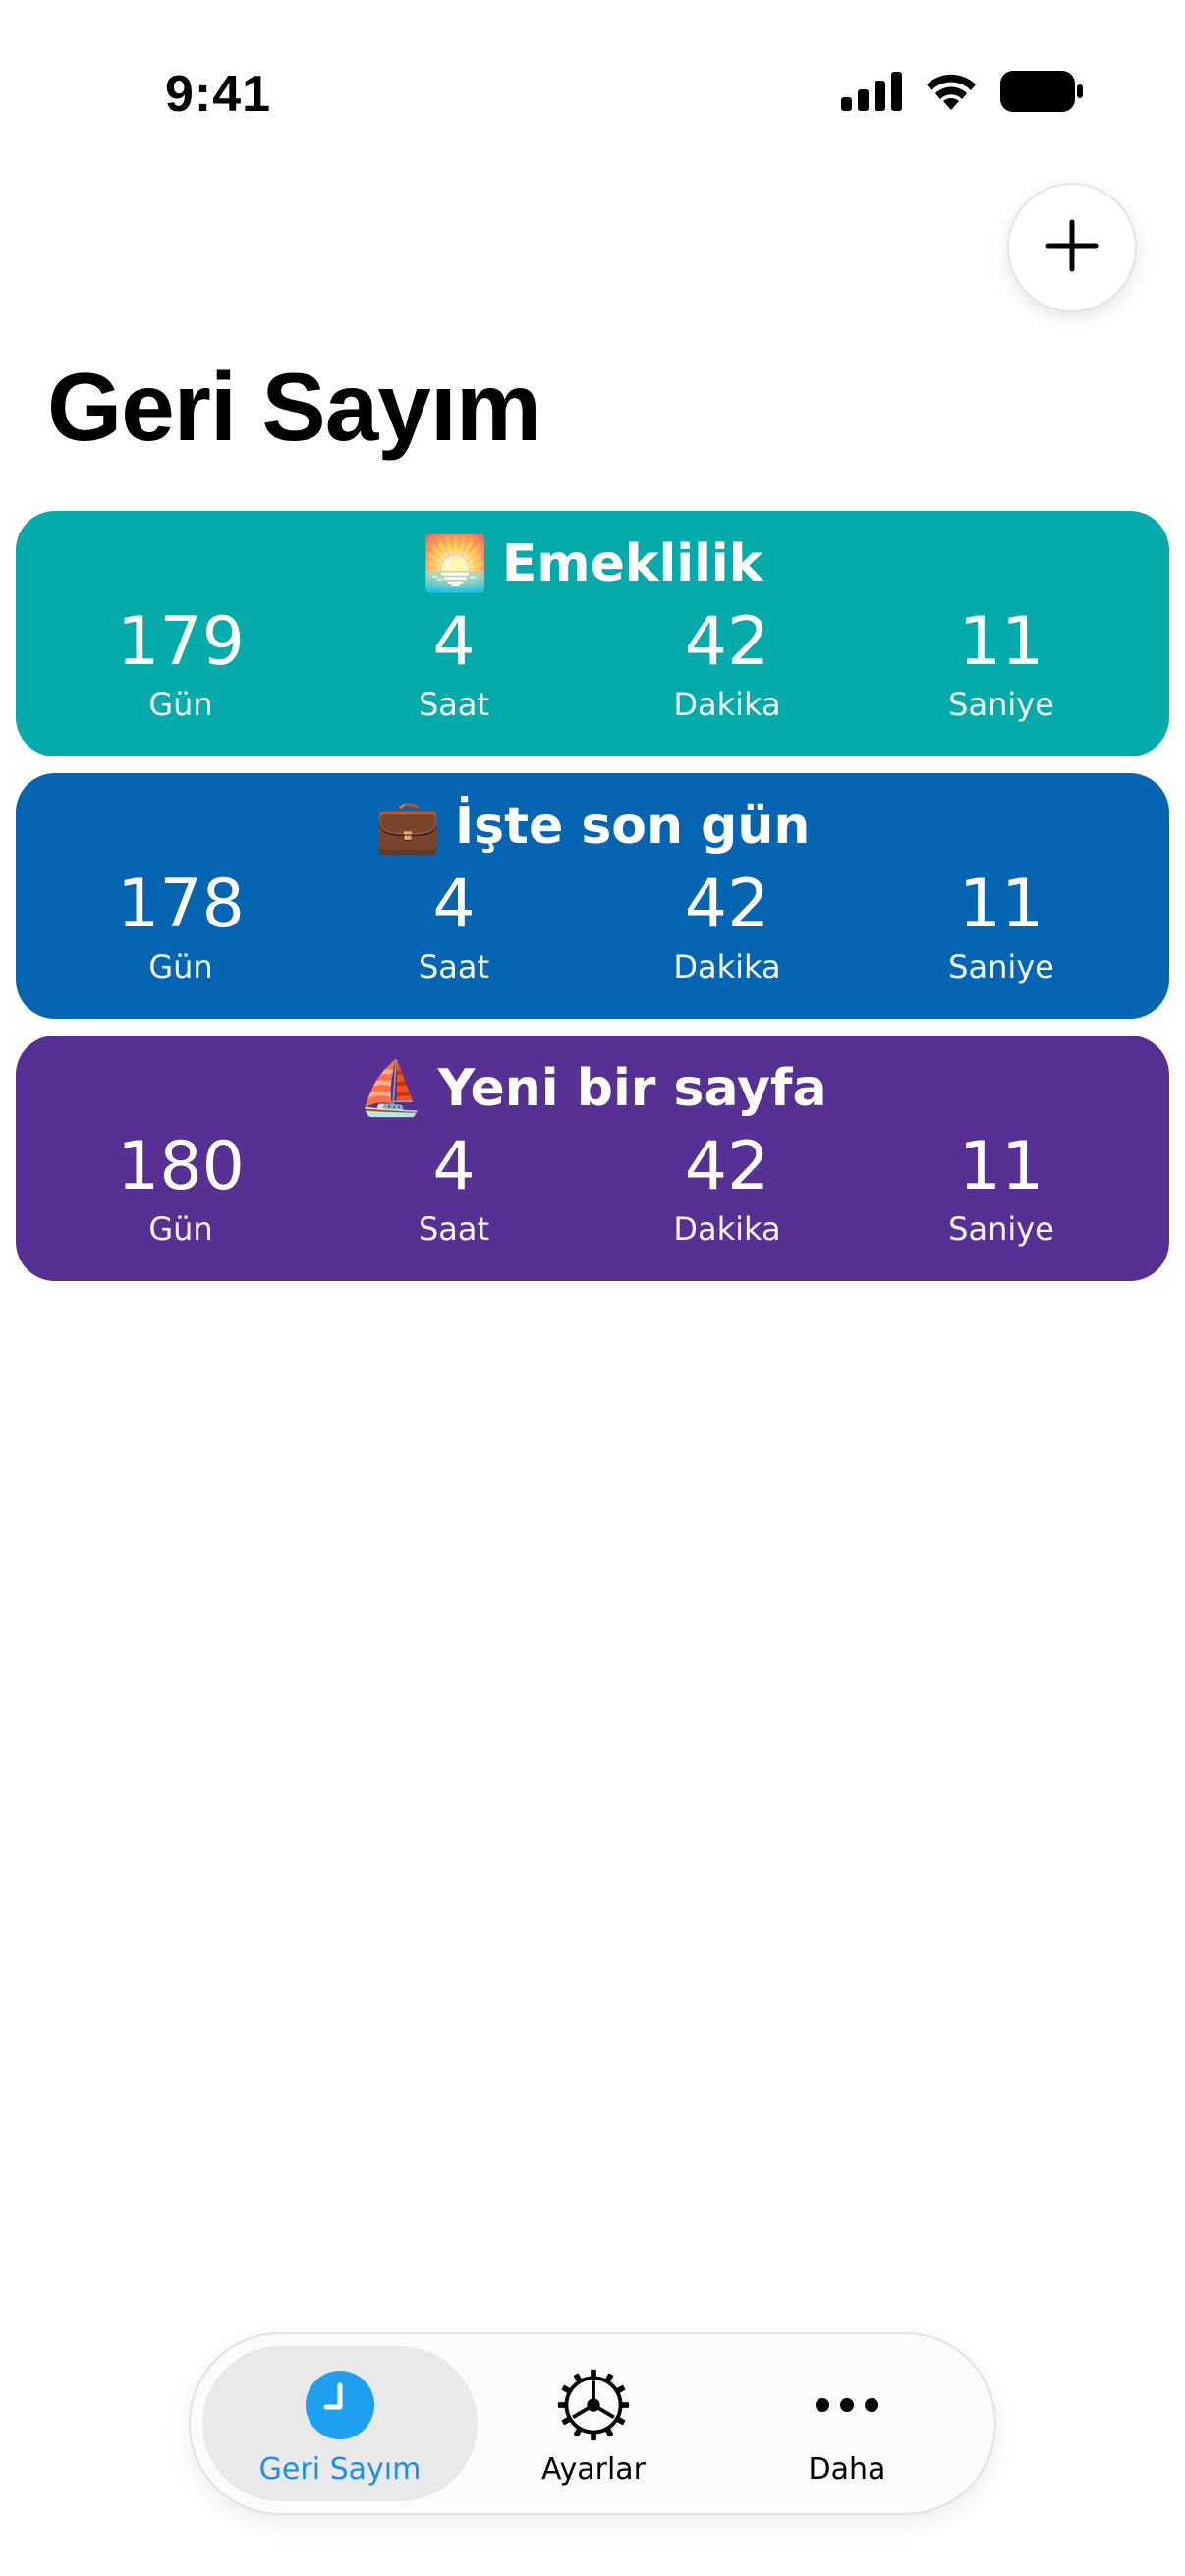  Describe the element at coordinates (952, 94) in the screenshot. I see `wifi-icon` at that location.